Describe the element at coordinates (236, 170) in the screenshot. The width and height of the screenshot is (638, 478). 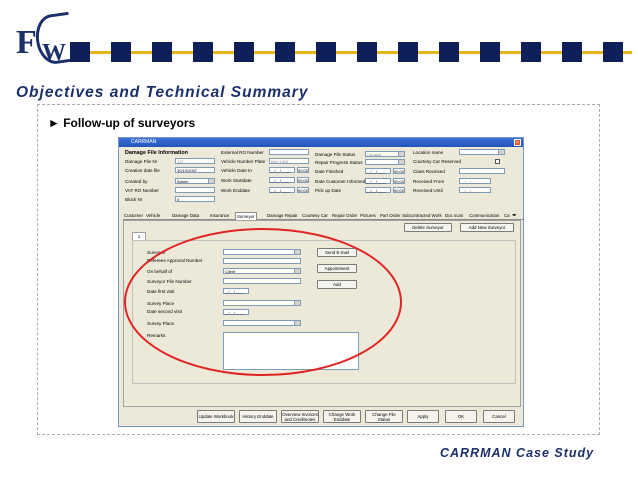
I see `vehicle-date-in-label: Vehicle Date In` at that location.